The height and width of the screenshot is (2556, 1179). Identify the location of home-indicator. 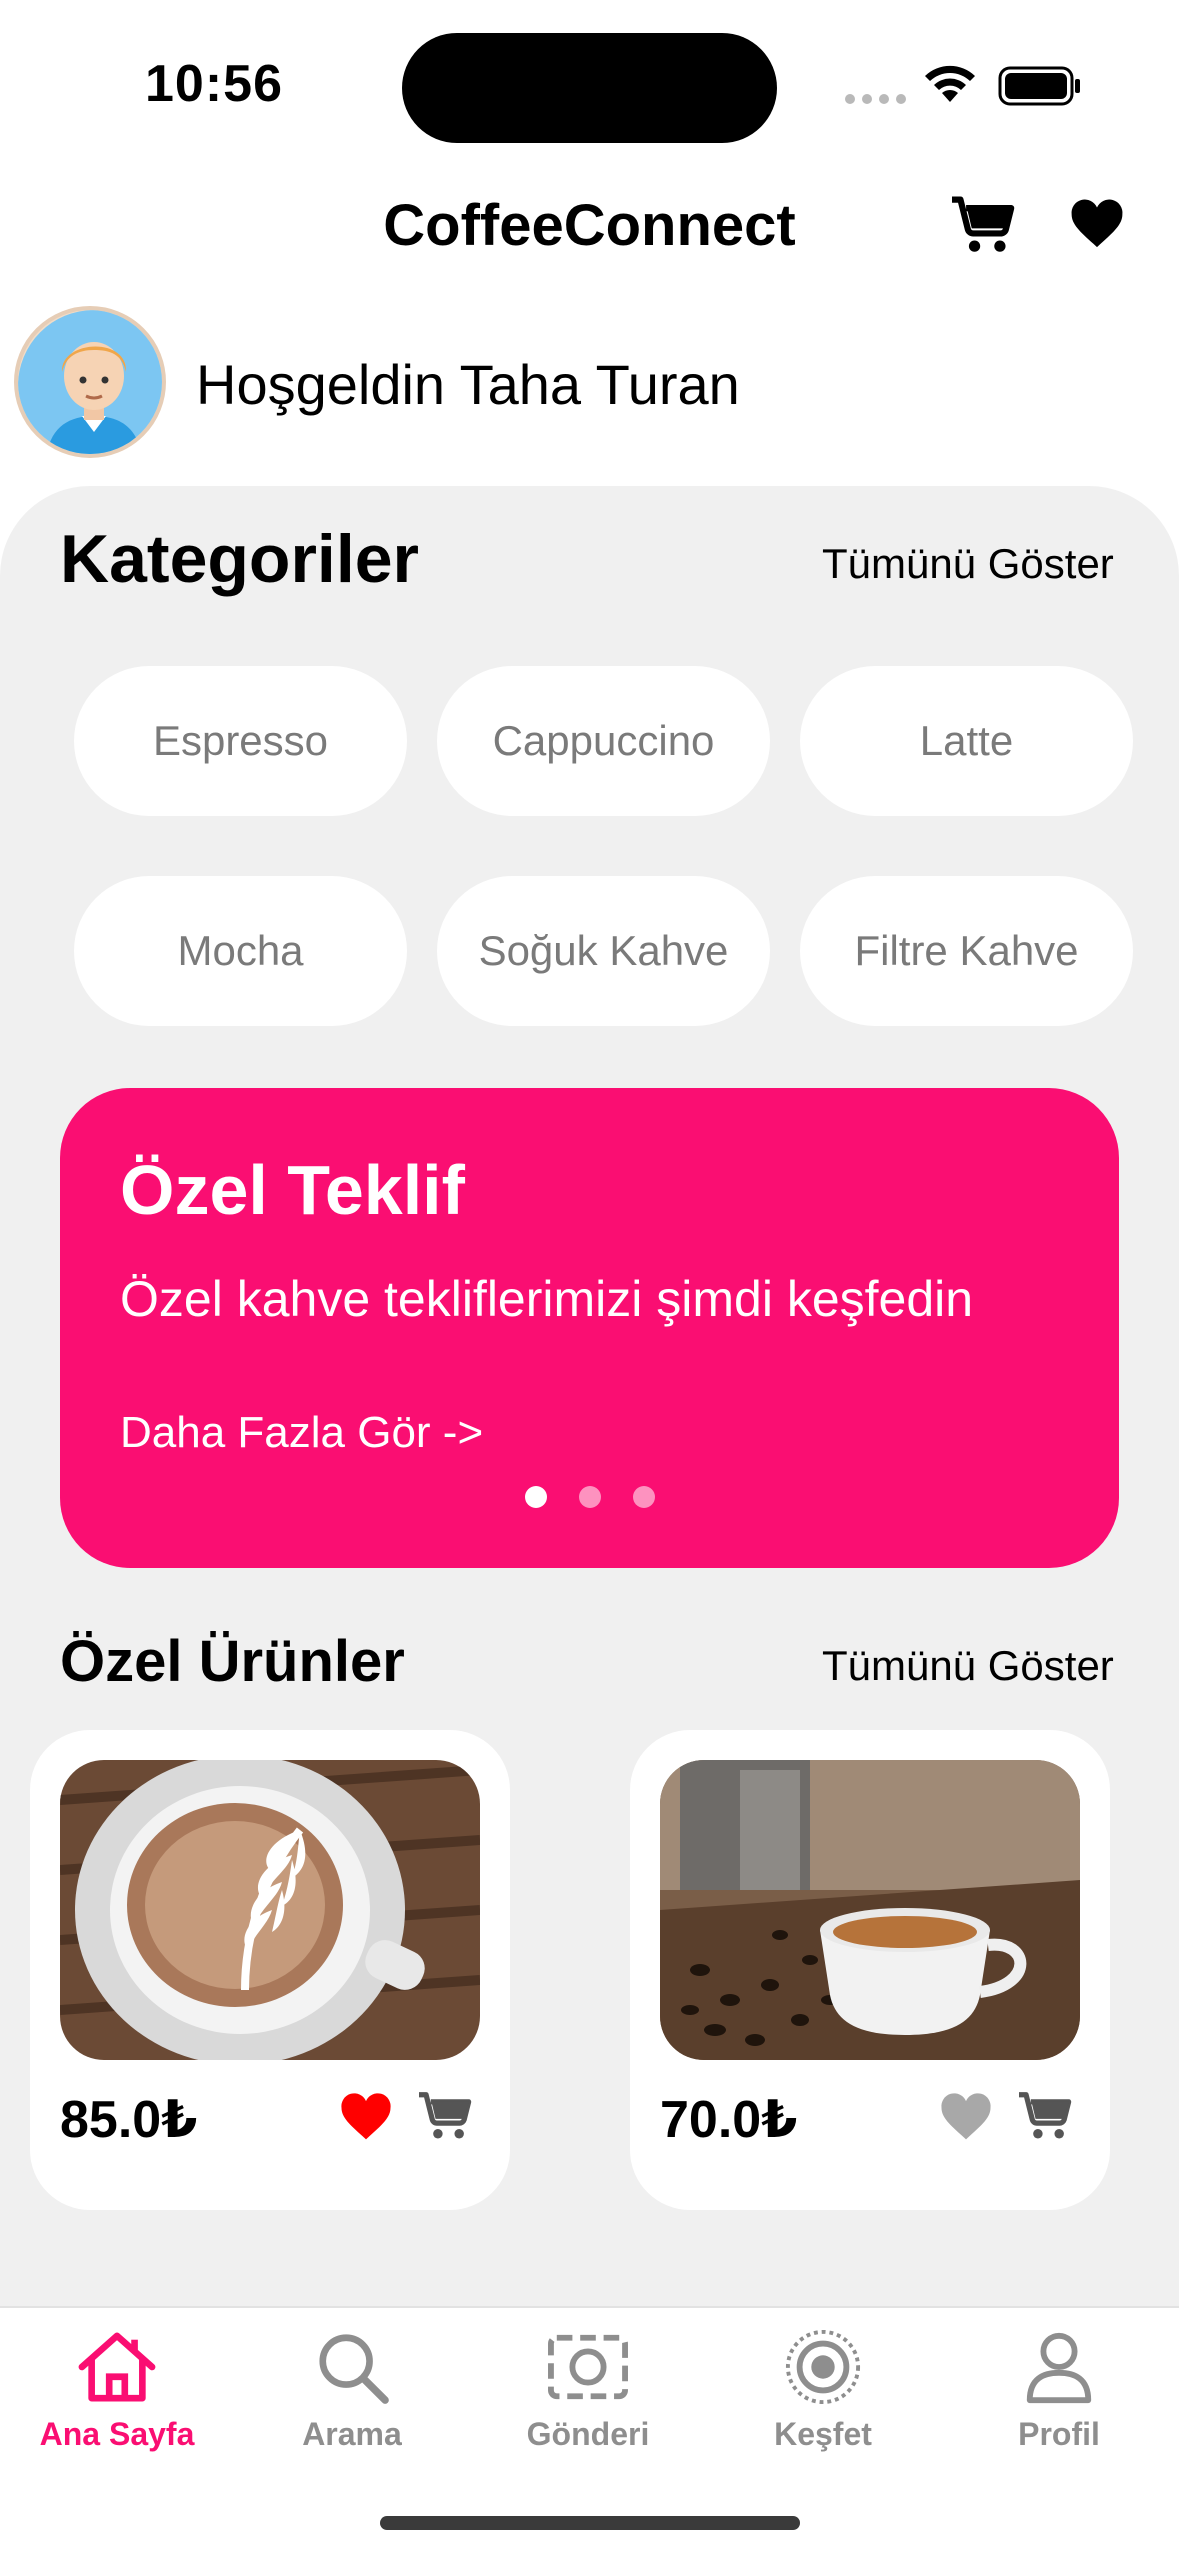
(590, 2523).